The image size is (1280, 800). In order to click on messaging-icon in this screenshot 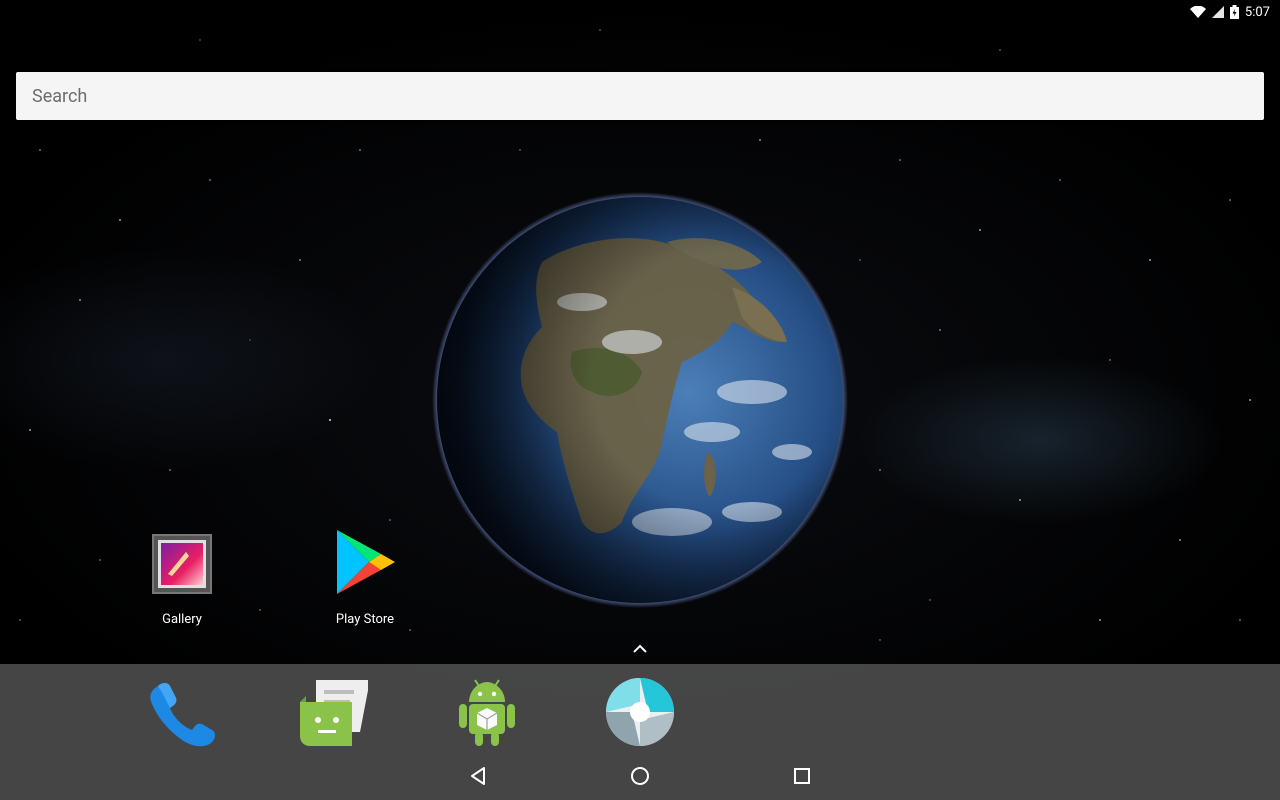, I will do `click(332, 712)`.